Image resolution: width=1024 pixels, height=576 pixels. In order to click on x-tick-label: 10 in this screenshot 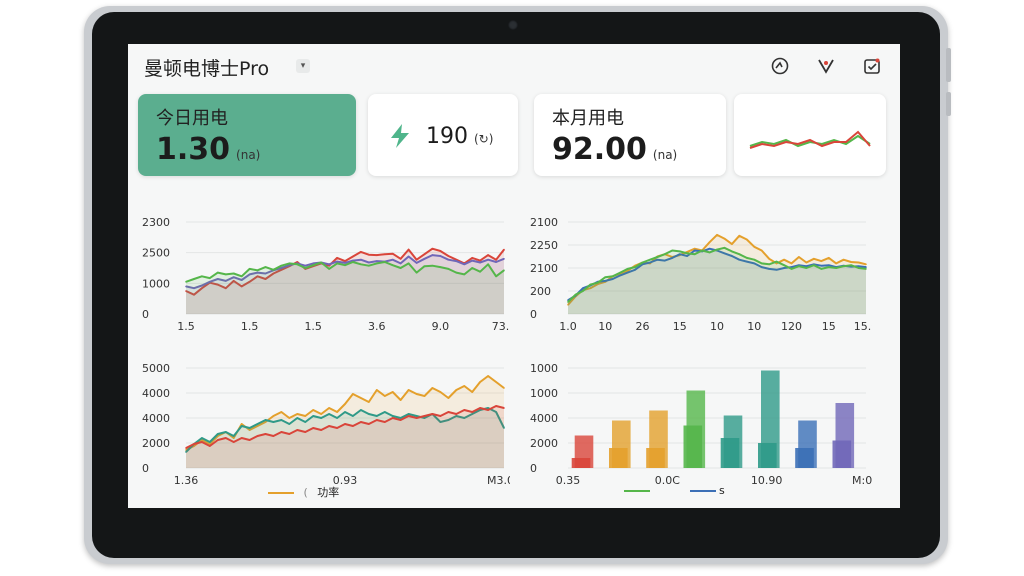, I will do `click(605, 326)`.